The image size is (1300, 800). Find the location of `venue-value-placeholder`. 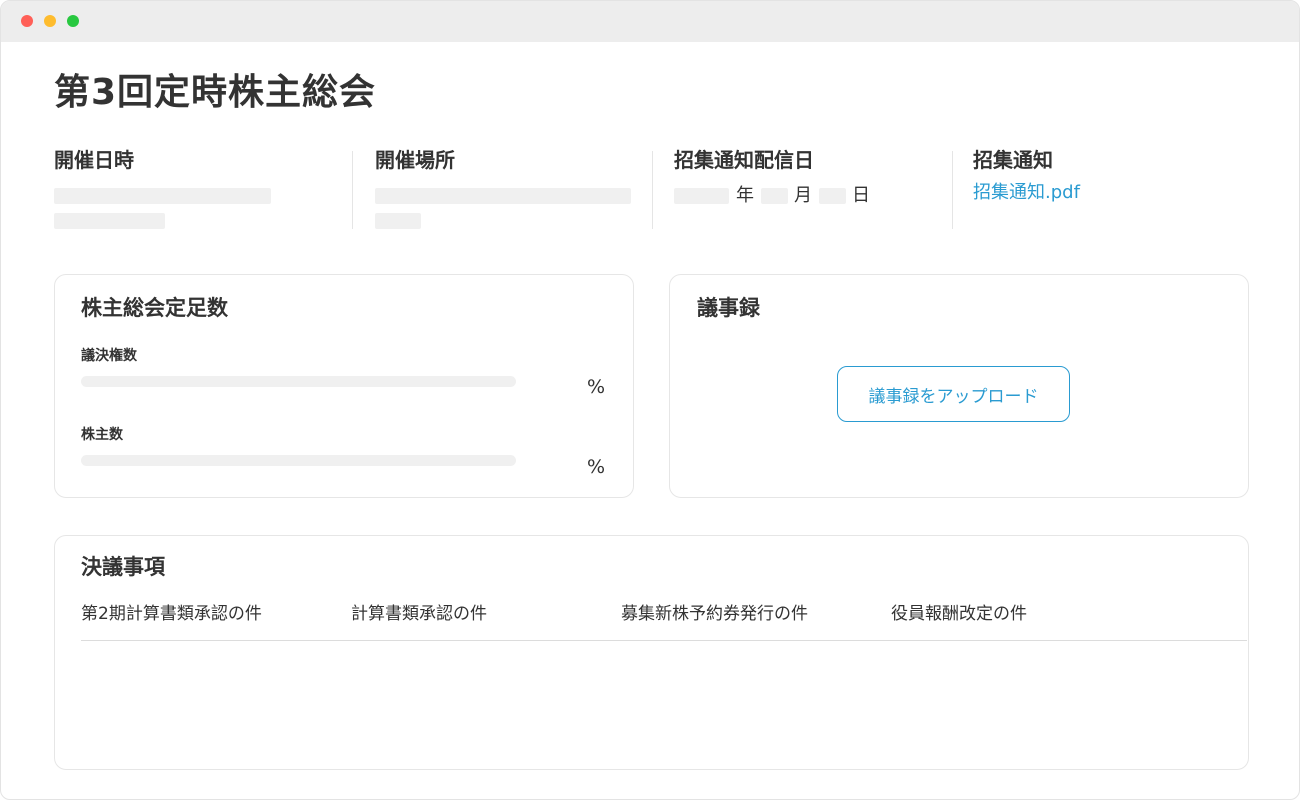

venue-value-placeholder is located at coordinates (503, 196).